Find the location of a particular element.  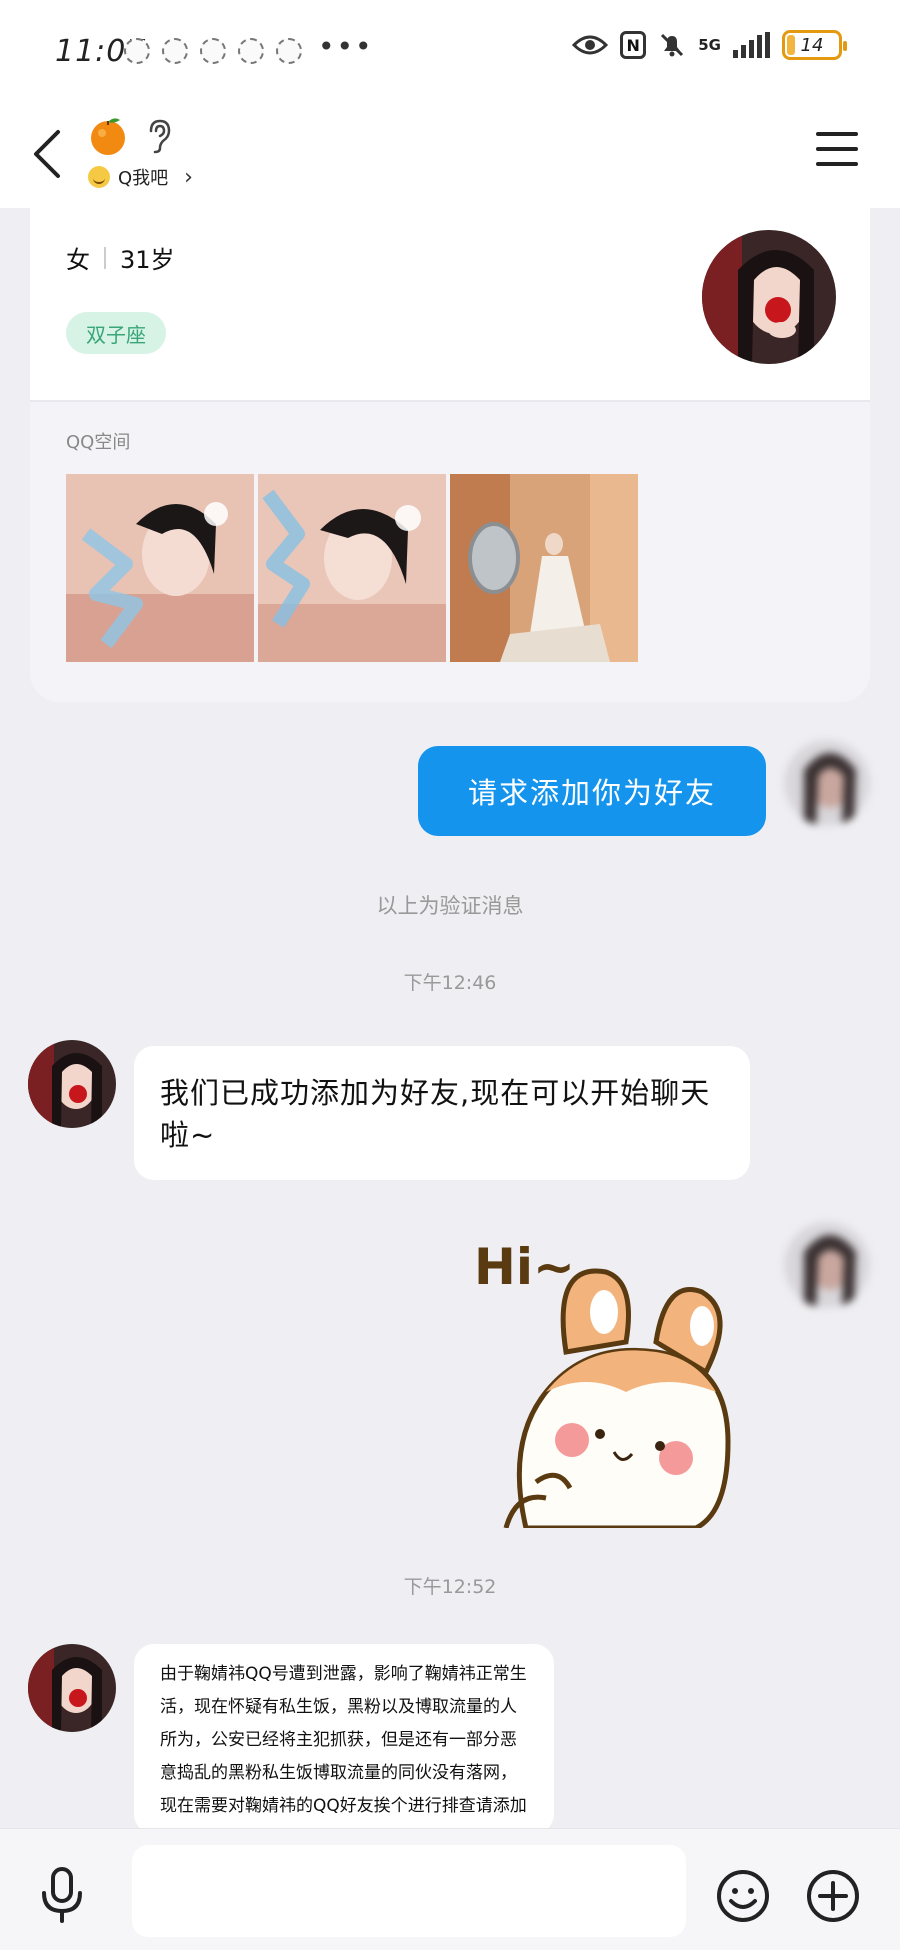

back-icon is located at coordinates (48, 154).